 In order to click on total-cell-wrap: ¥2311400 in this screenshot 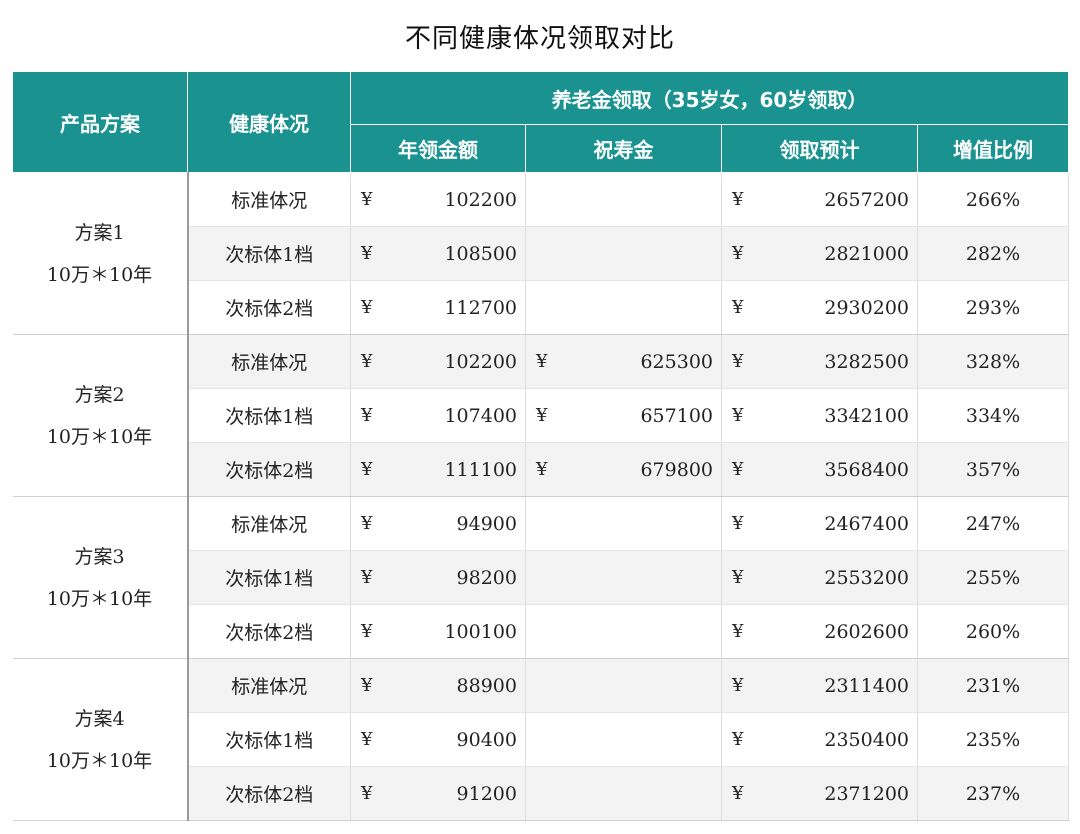, I will do `click(819, 686)`.